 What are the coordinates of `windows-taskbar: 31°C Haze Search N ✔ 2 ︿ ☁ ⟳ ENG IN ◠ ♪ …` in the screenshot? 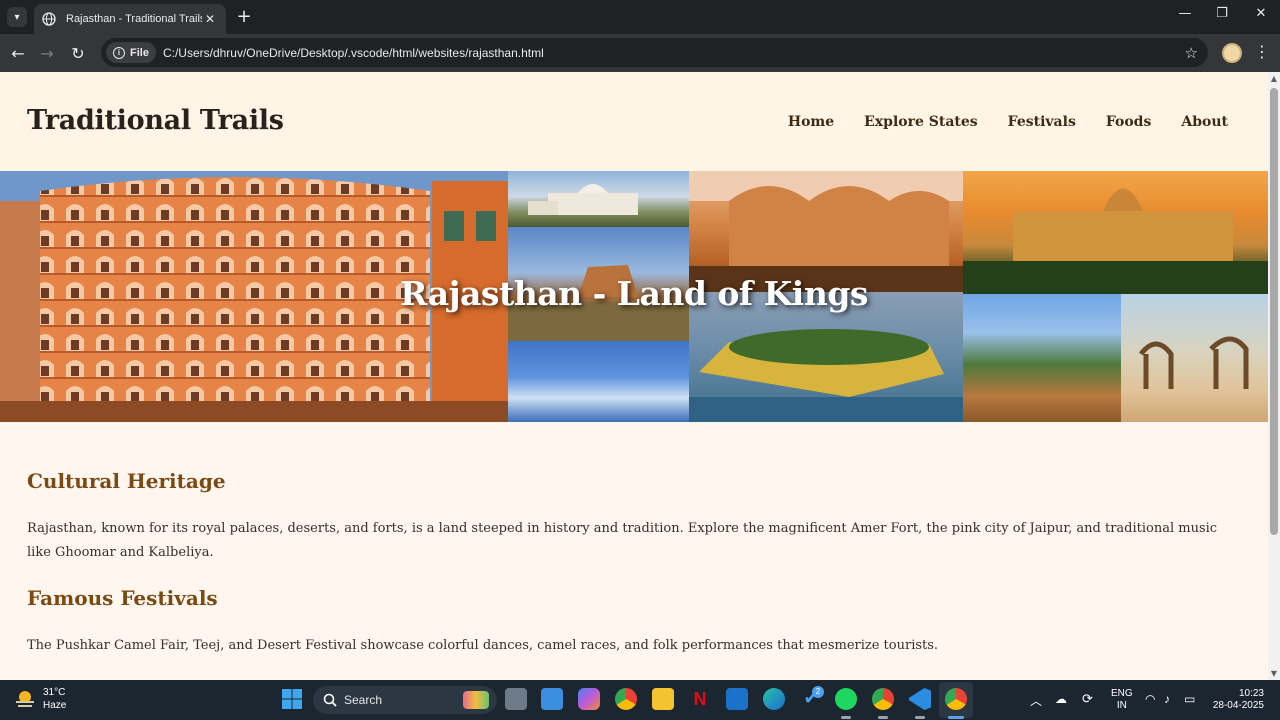 It's located at (640, 700).